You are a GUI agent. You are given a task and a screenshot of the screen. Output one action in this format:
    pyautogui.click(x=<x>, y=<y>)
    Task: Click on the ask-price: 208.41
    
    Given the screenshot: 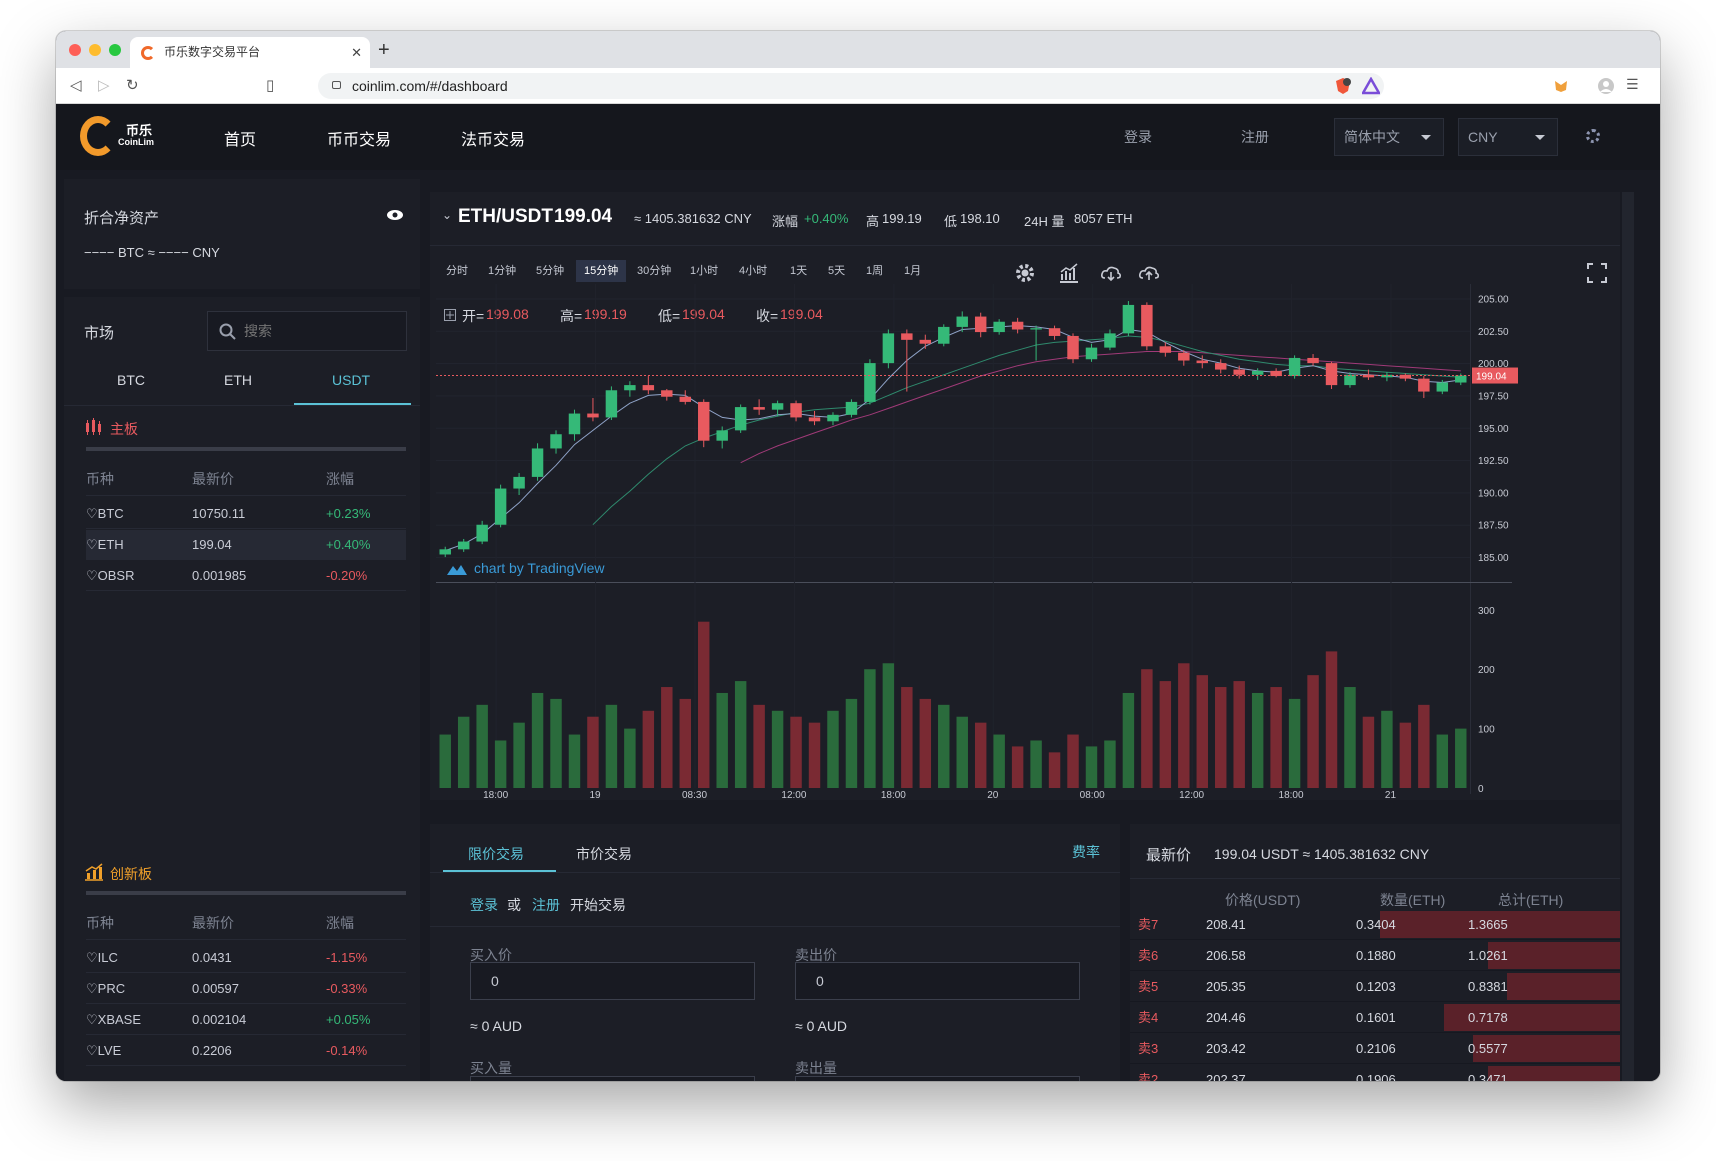 What is the action you would take?
    pyautogui.click(x=1226, y=924)
    